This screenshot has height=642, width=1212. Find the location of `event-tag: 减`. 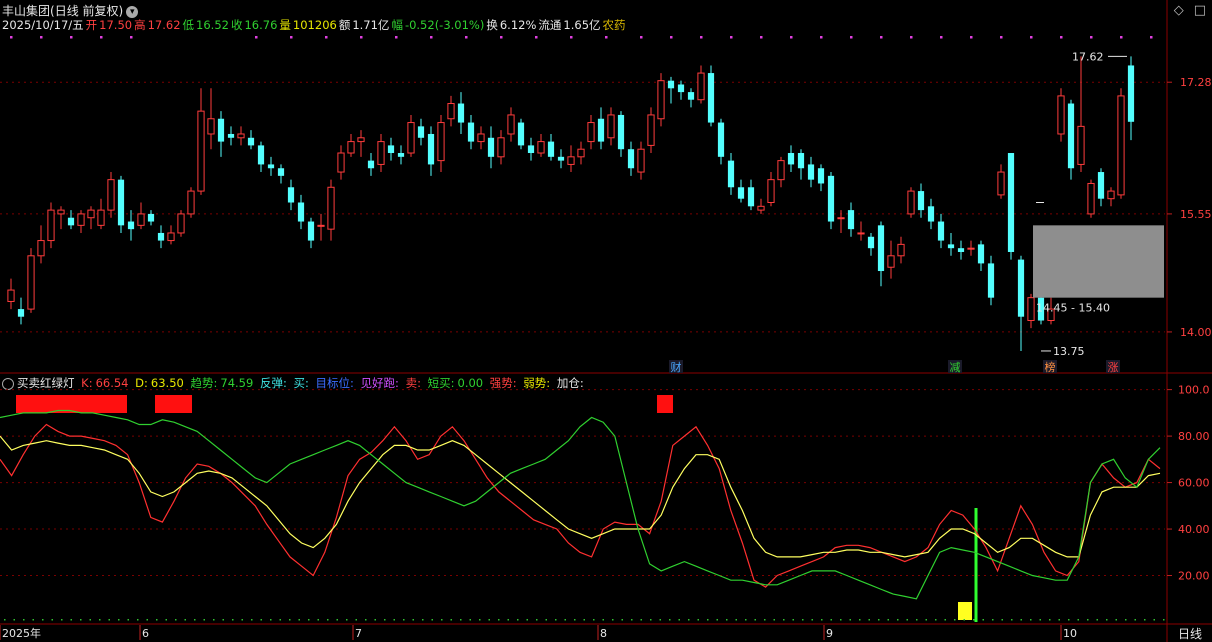

event-tag: 减 is located at coordinates (955, 367).